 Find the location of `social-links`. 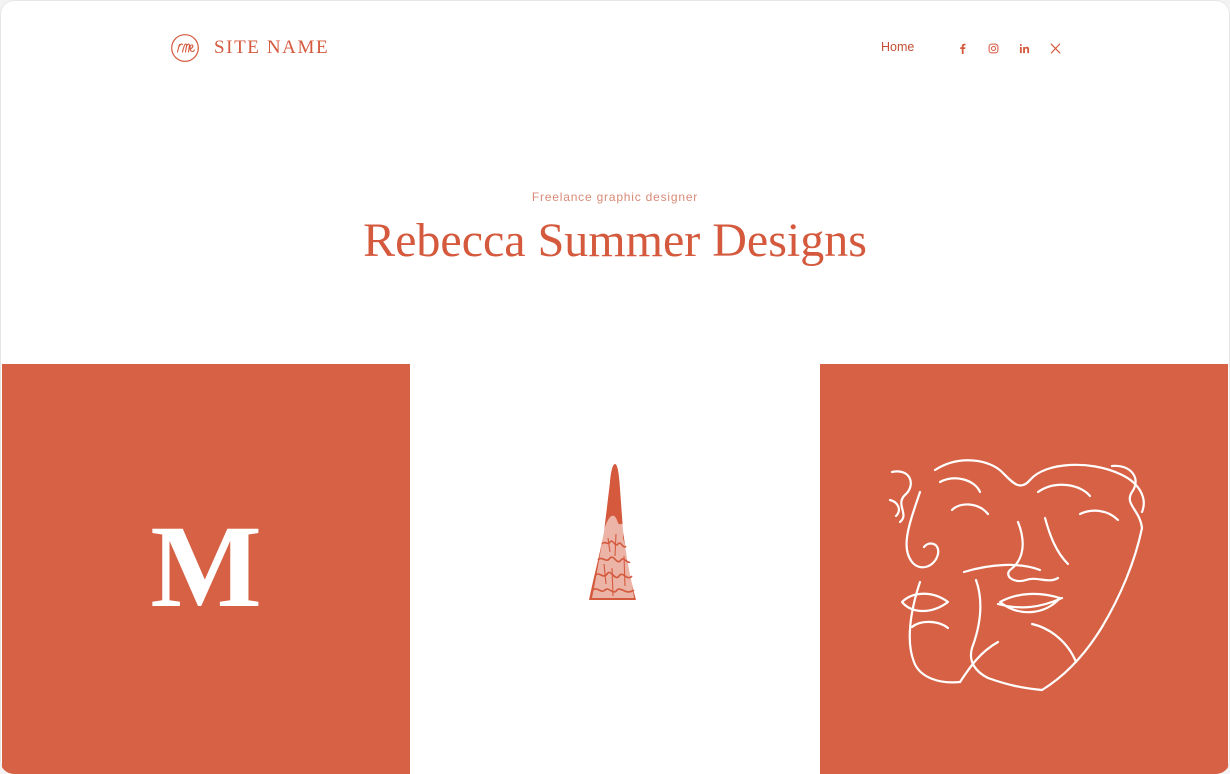

social-links is located at coordinates (1008, 48).